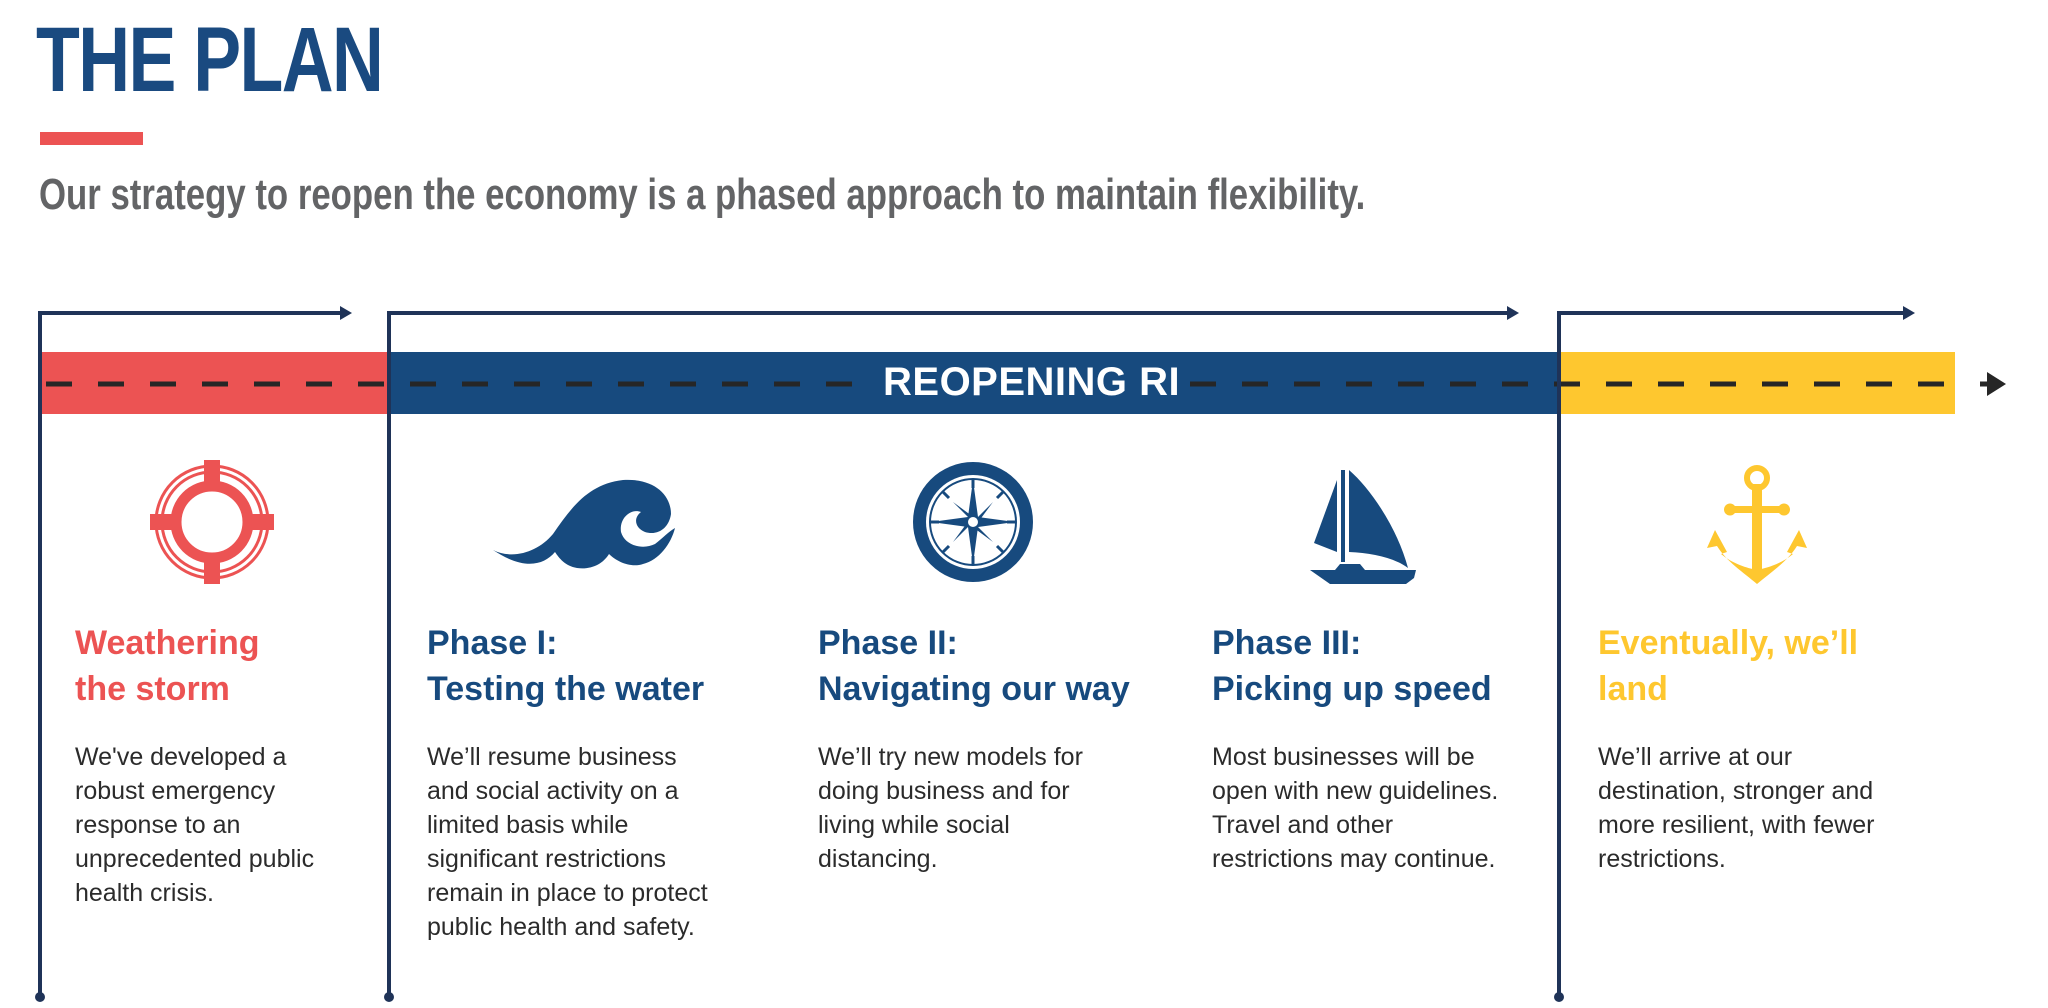  Describe the element at coordinates (878, 859) in the screenshot. I see `stage-description-line: distancing.` at that location.